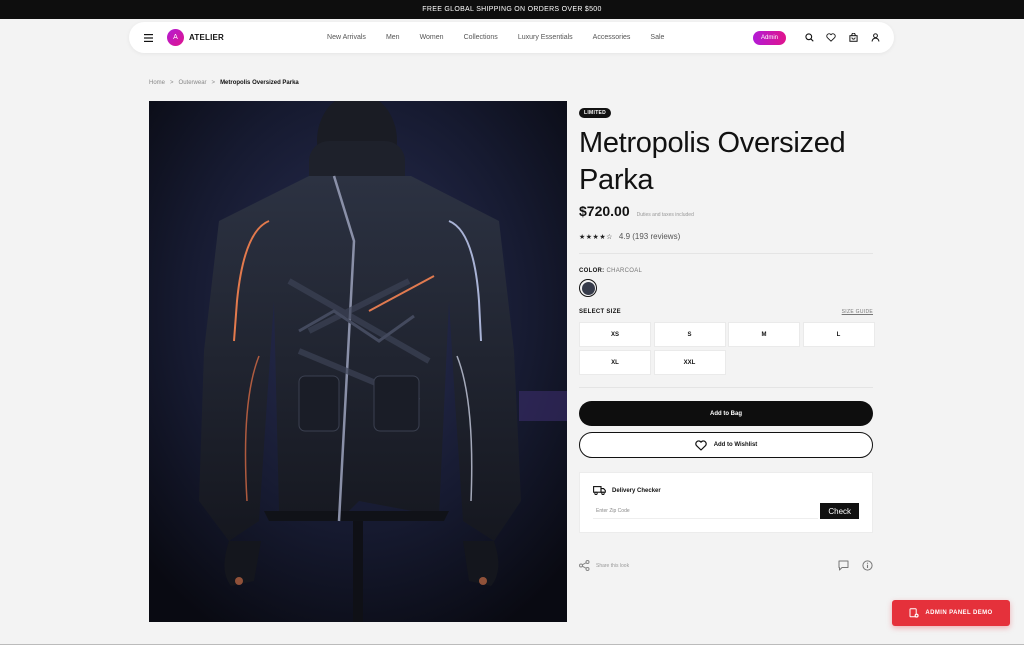  What do you see at coordinates (726, 271) in the screenshot?
I see `color-label: COLOR: CHARCOAL` at bounding box center [726, 271].